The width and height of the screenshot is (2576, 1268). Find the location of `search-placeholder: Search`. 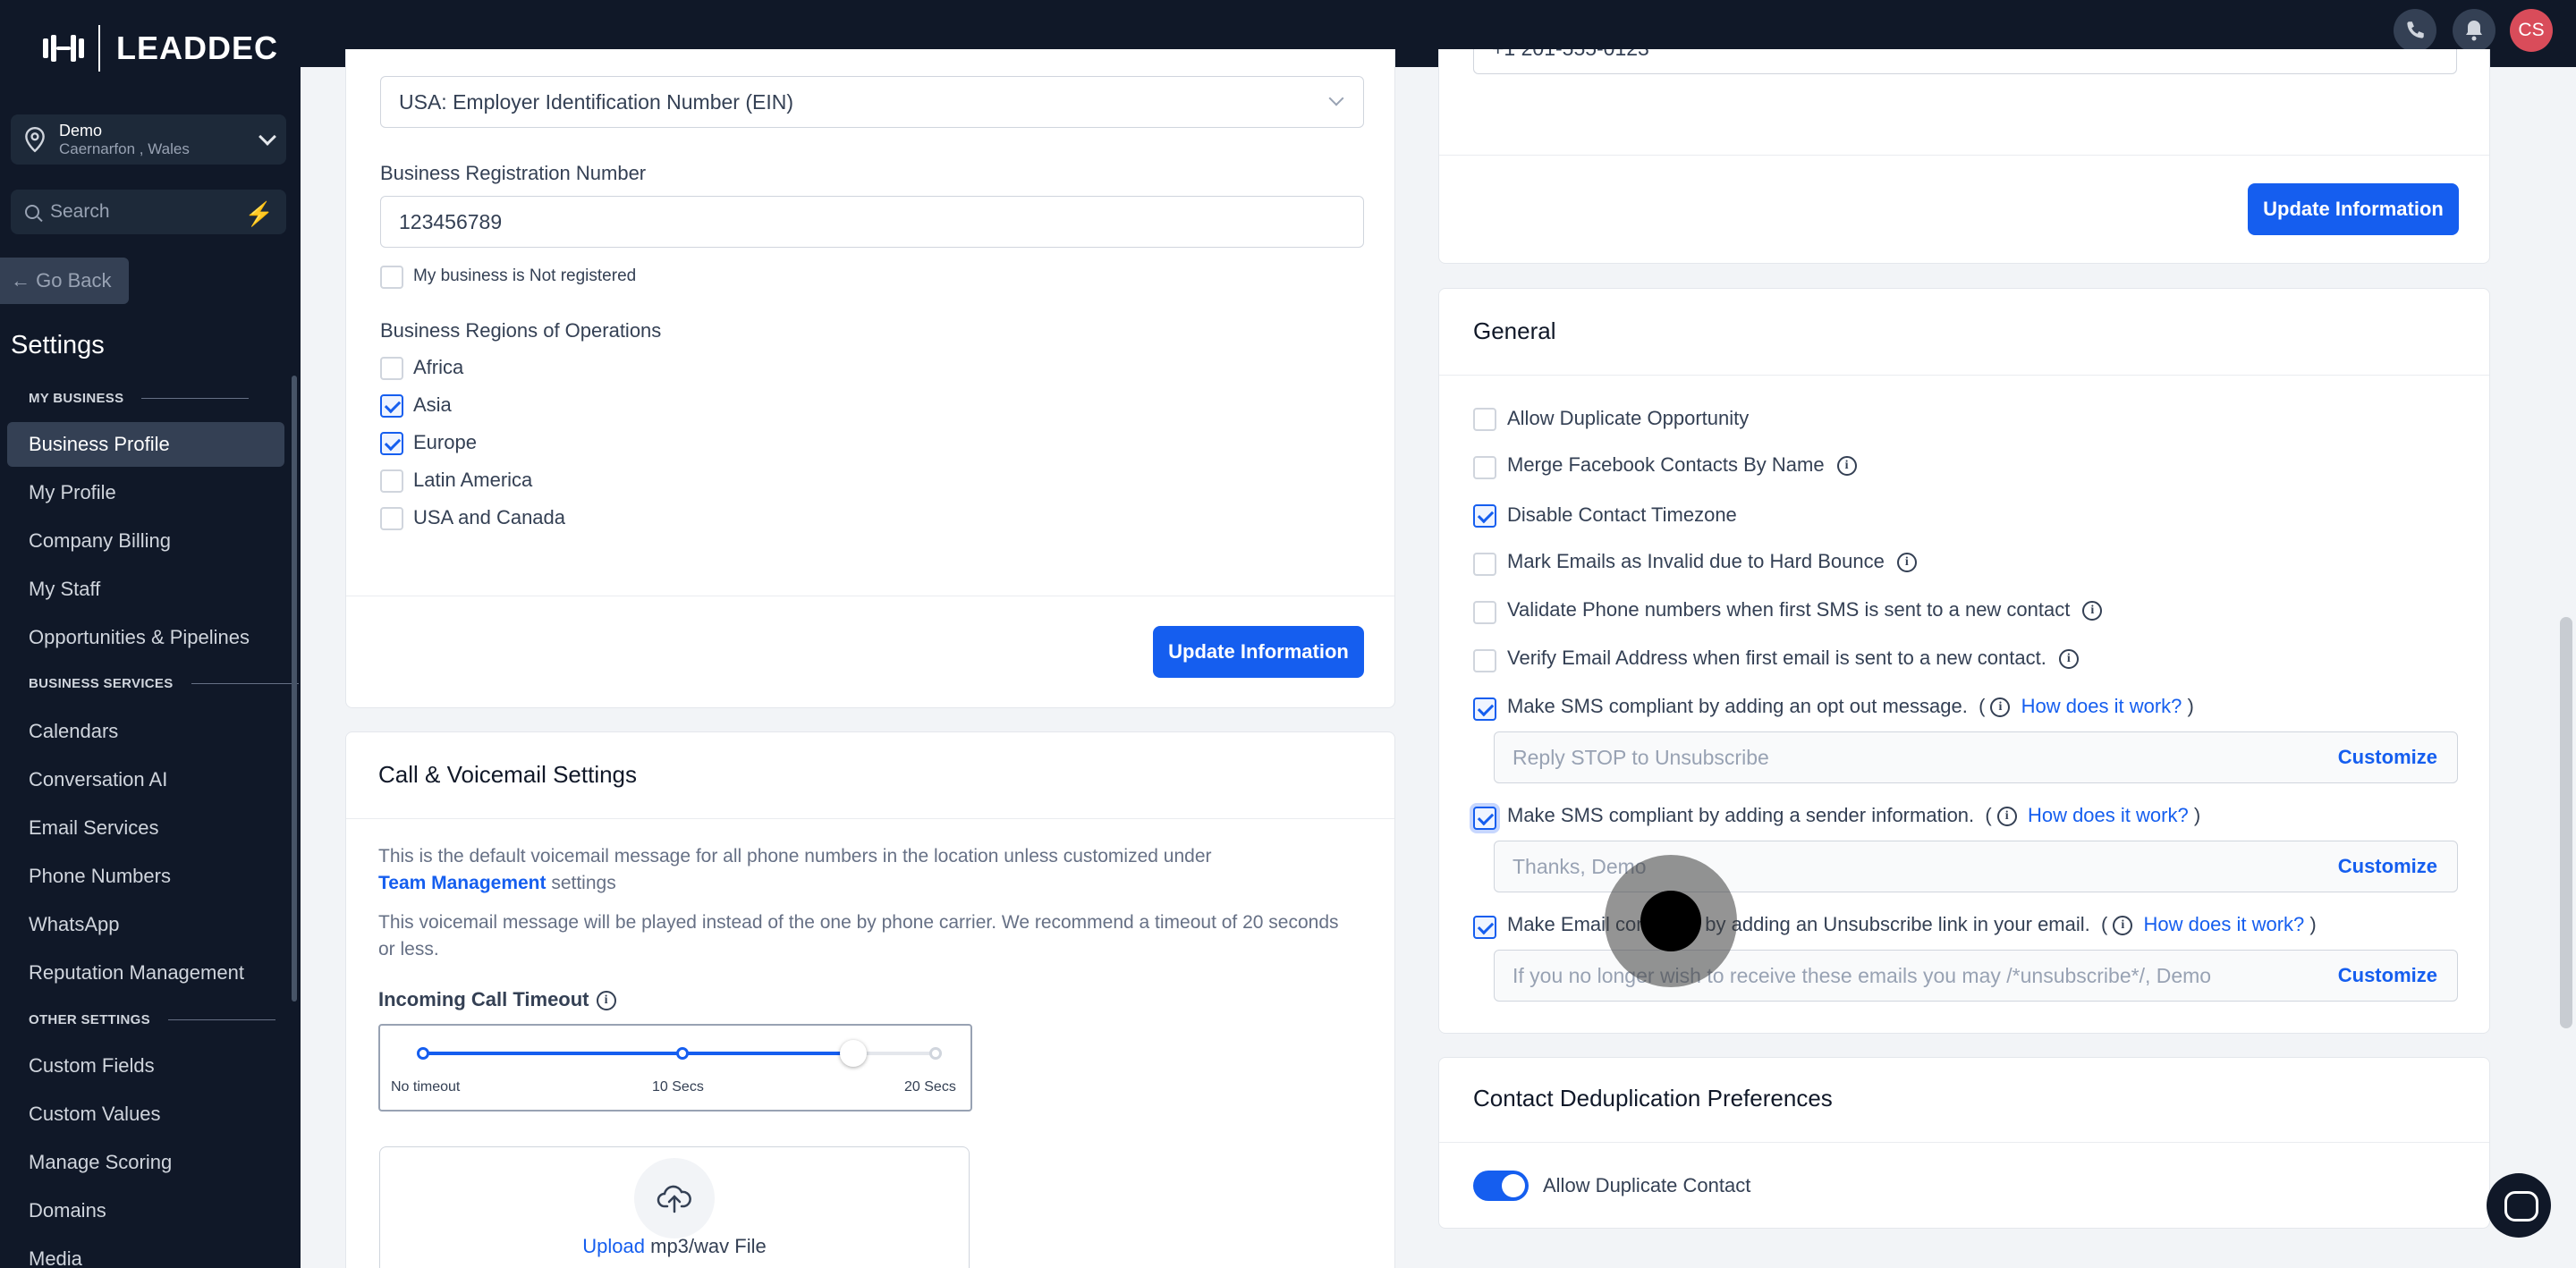

search-placeholder: Search is located at coordinates (80, 211).